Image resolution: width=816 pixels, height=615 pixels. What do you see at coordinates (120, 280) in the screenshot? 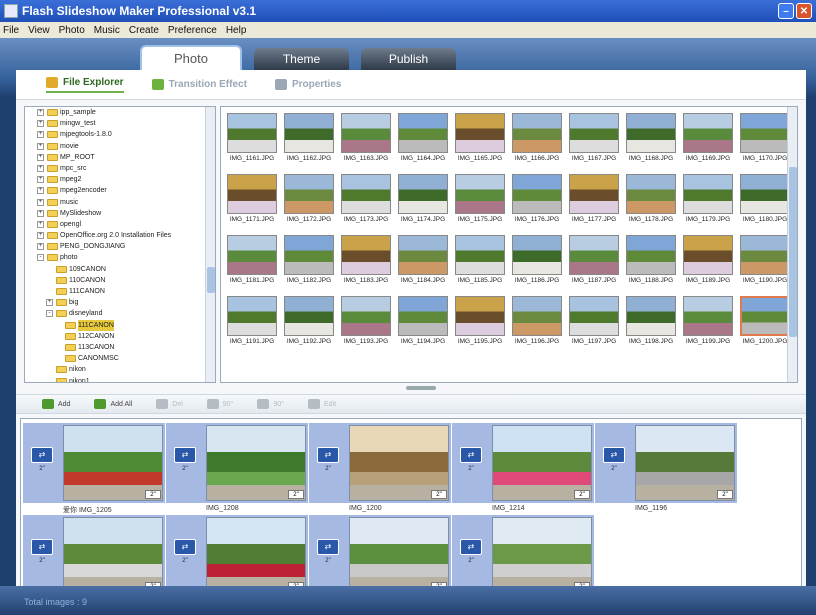
I see `tree-item: 110CANON` at bounding box center [120, 280].